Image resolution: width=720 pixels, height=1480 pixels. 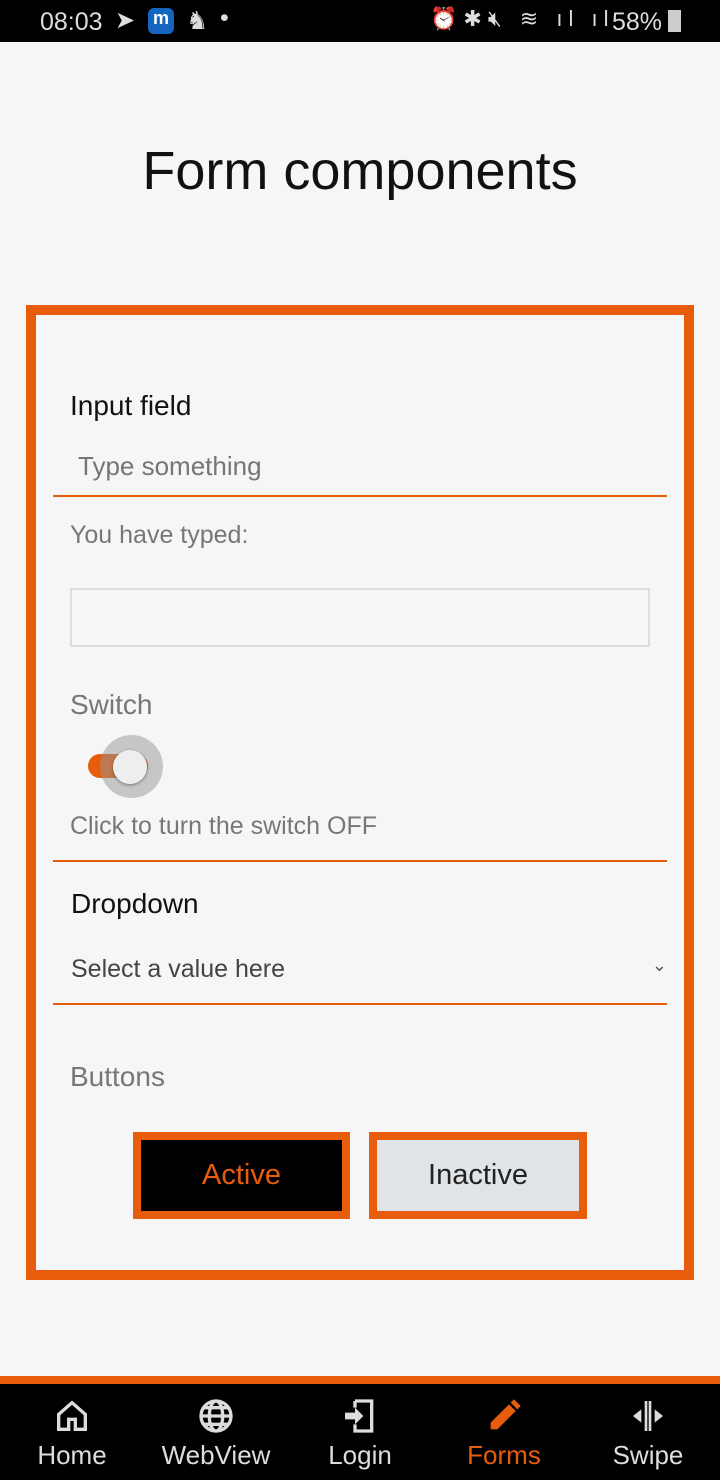 What do you see at coordinates (224, 826) in the screenshot?
I see `switch-hint: Click to turn the switch OFF` at bounding box center [224, 826].